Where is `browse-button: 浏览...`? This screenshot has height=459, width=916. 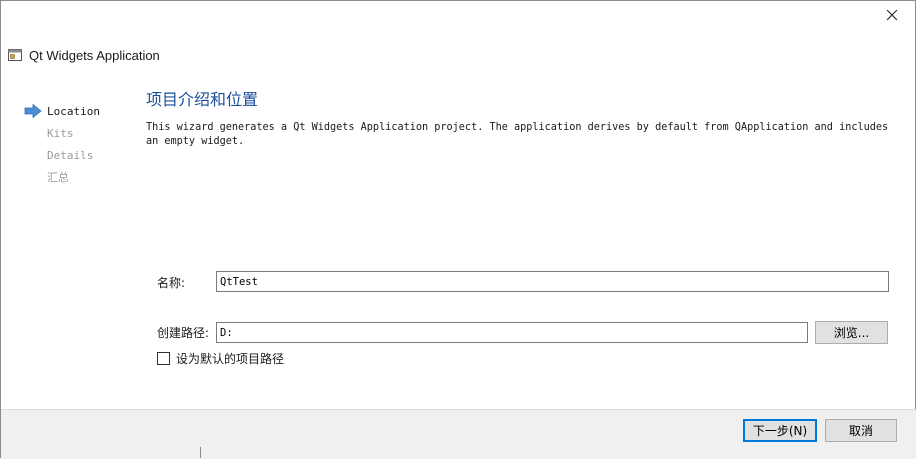 browse-button: 浏览... is located at coordinates (851, 332).